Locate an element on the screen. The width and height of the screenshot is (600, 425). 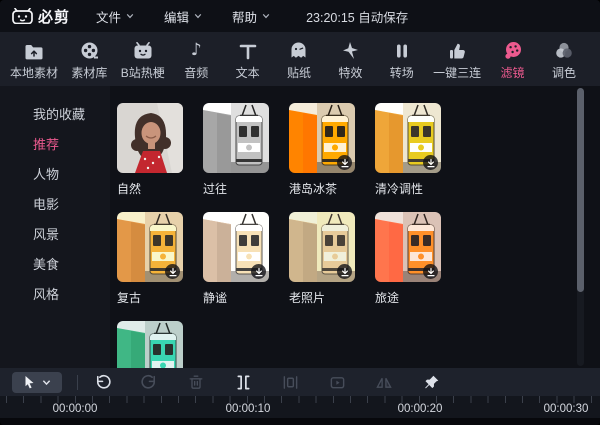
sidebar-item-movie: 电影 is located at coordinates (55, 205).